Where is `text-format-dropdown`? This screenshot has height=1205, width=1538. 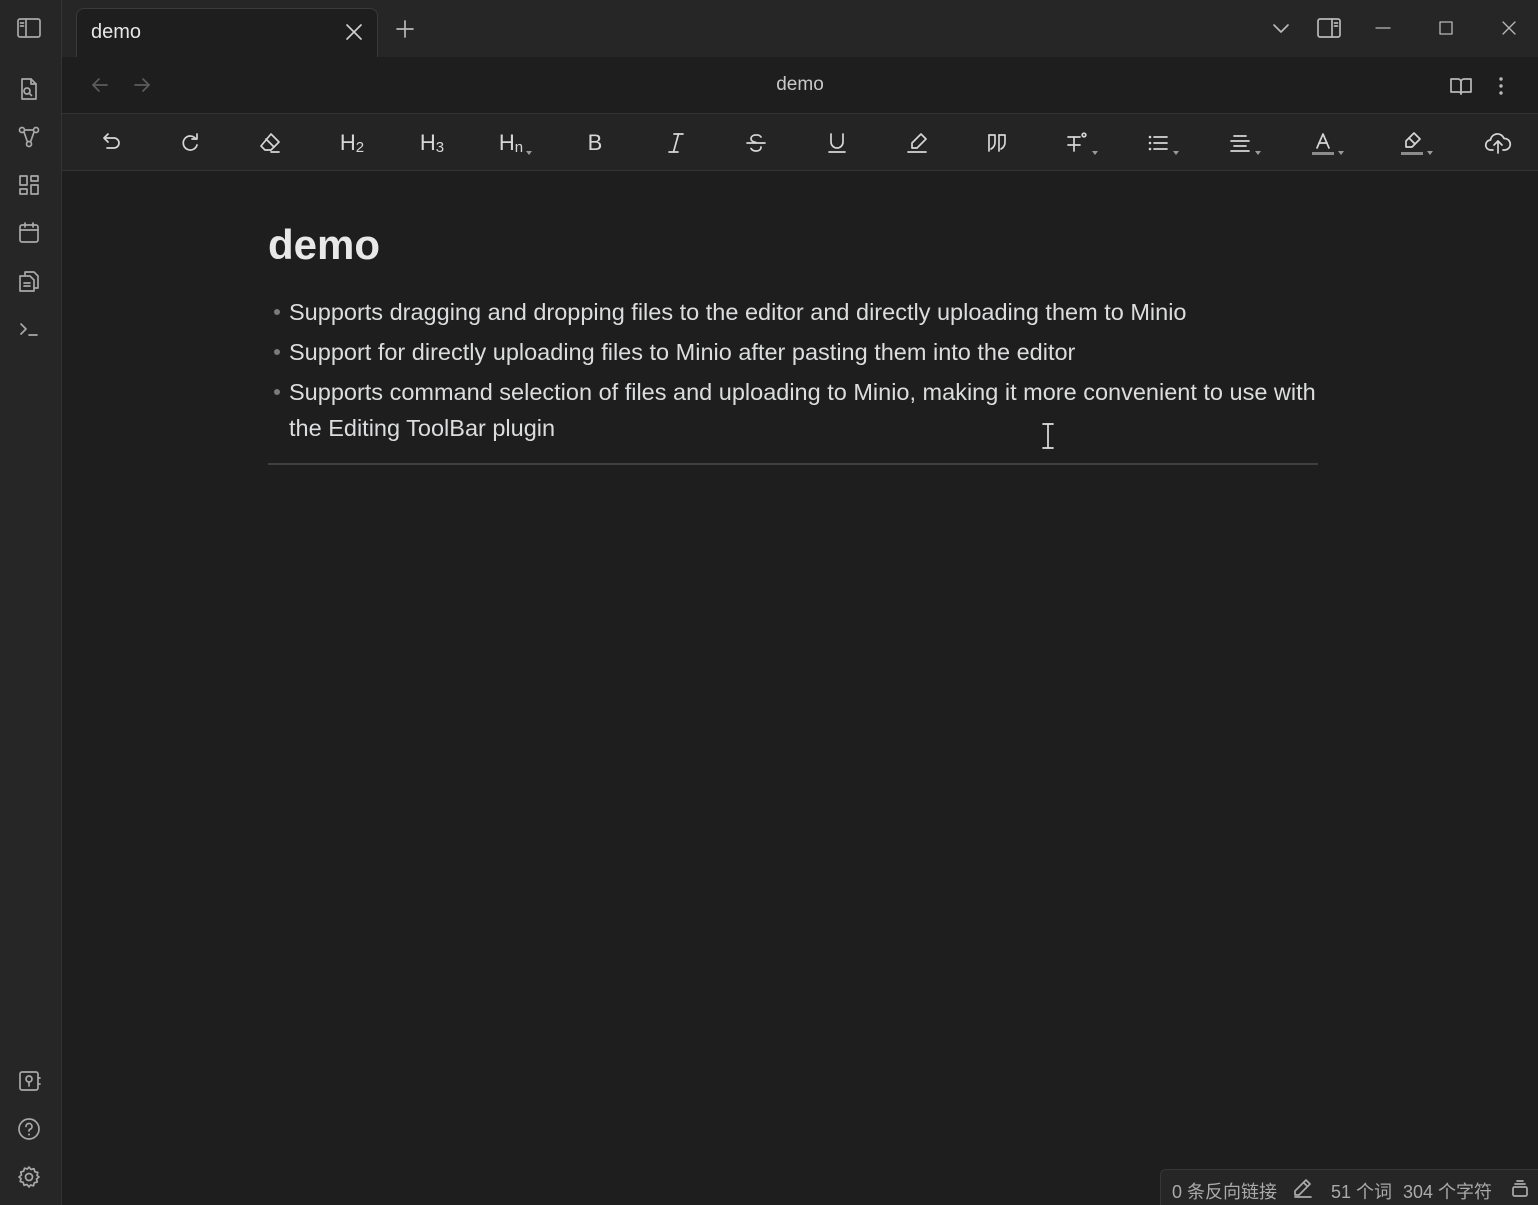
text-format-dropdown is located at coordinates (1077, 143).